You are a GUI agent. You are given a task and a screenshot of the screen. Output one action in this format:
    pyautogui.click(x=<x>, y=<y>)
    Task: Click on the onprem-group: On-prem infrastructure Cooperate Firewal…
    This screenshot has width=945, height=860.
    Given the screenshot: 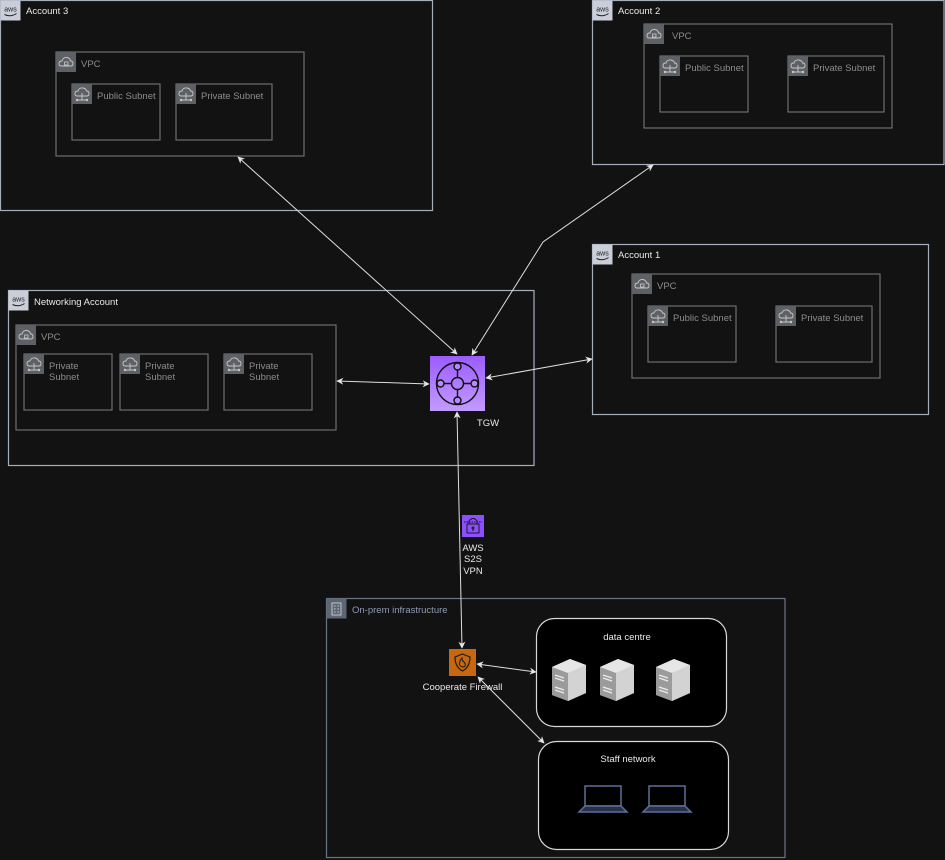 What is the action you would take?
    pyautogui.click(x=555, y=728)
    